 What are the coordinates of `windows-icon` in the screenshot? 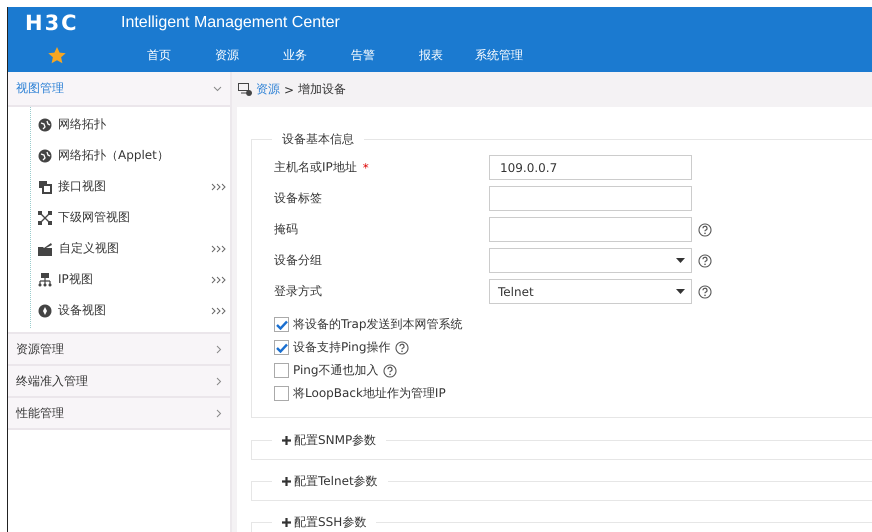 It's located at (45, 187).